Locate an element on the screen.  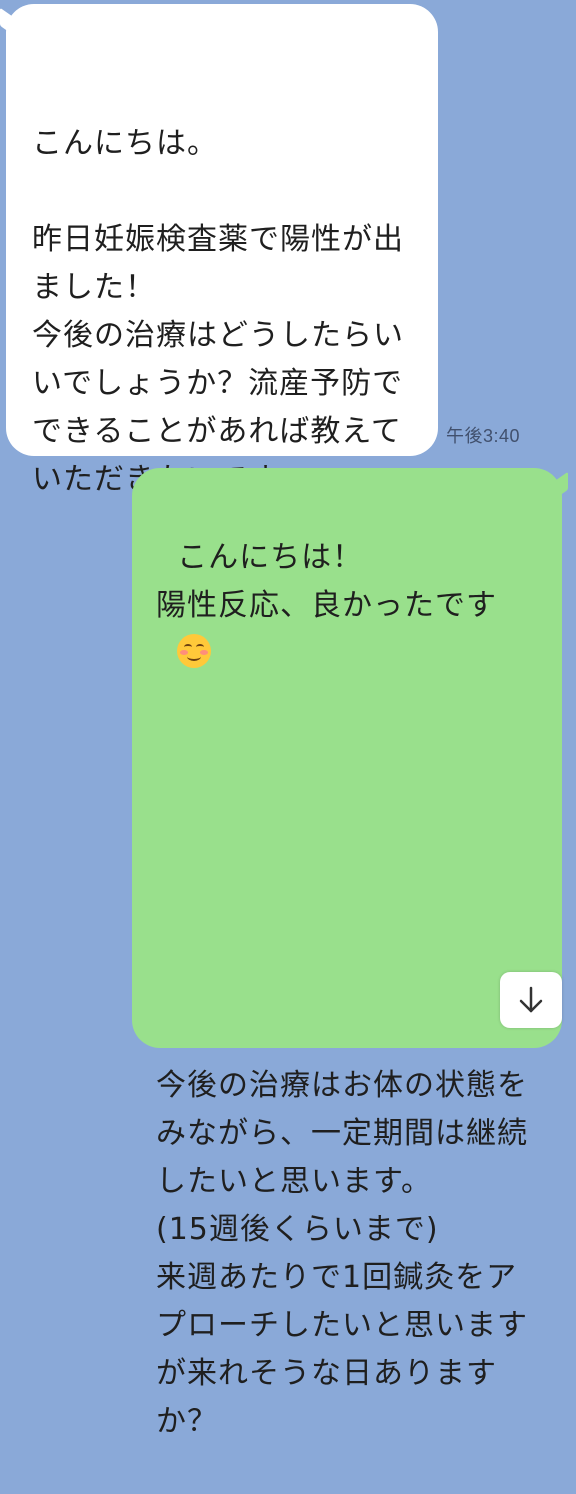
scroll-to-bottom-button is located at coordinates (531, 1000).